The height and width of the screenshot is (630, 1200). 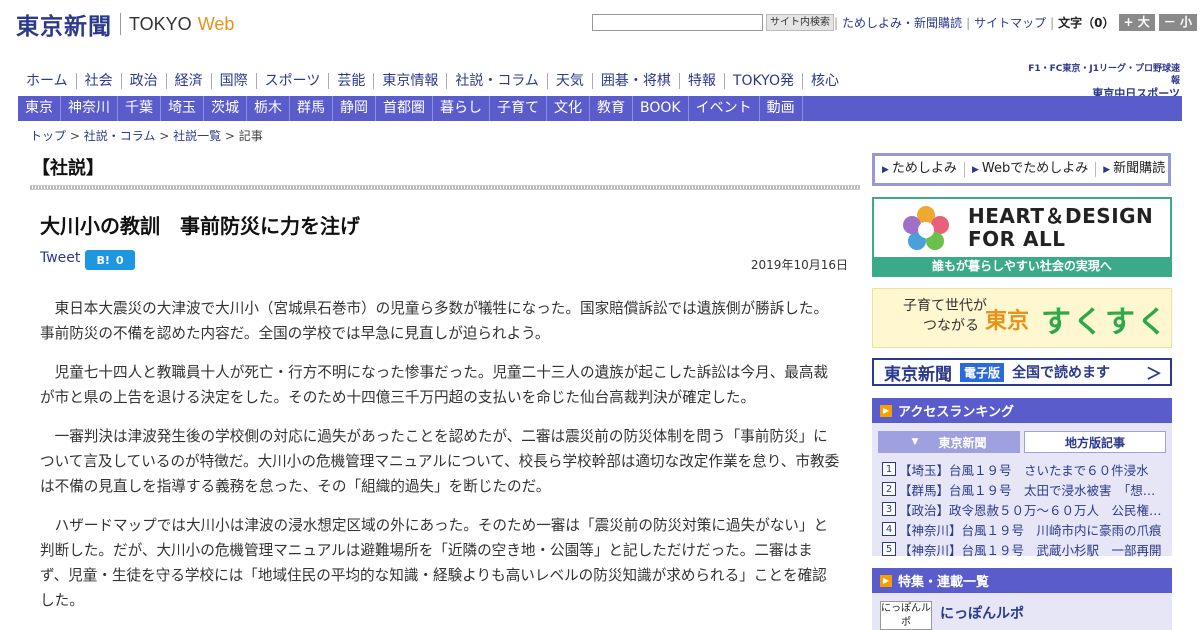 I want to click on play-icon: ▶, so click(x=886, y=410).